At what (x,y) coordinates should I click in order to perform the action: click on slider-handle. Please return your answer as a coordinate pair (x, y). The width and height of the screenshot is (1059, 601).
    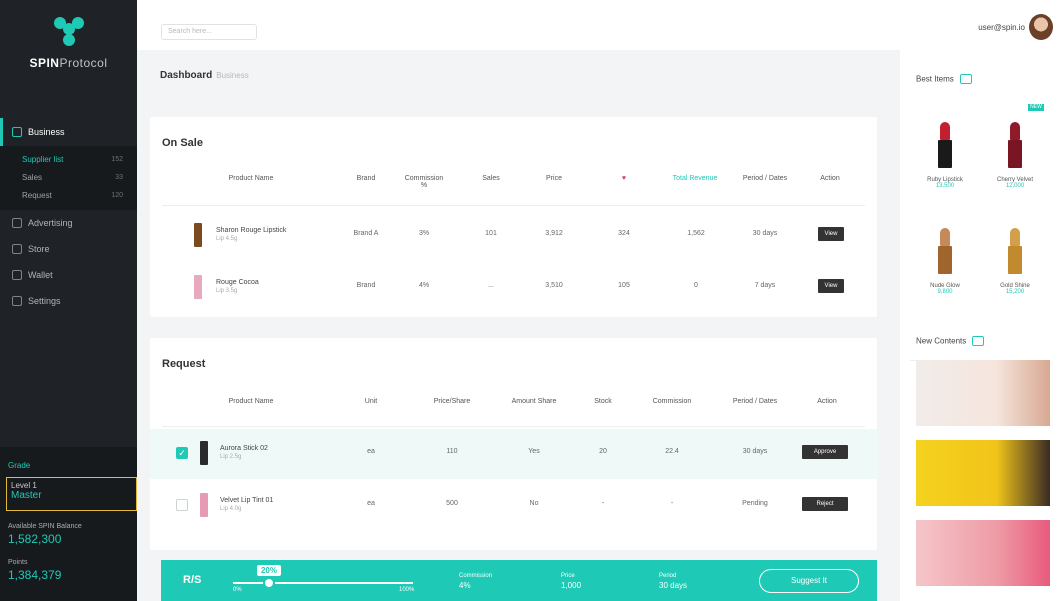
    Looking at the image, I should click on (269, 583).